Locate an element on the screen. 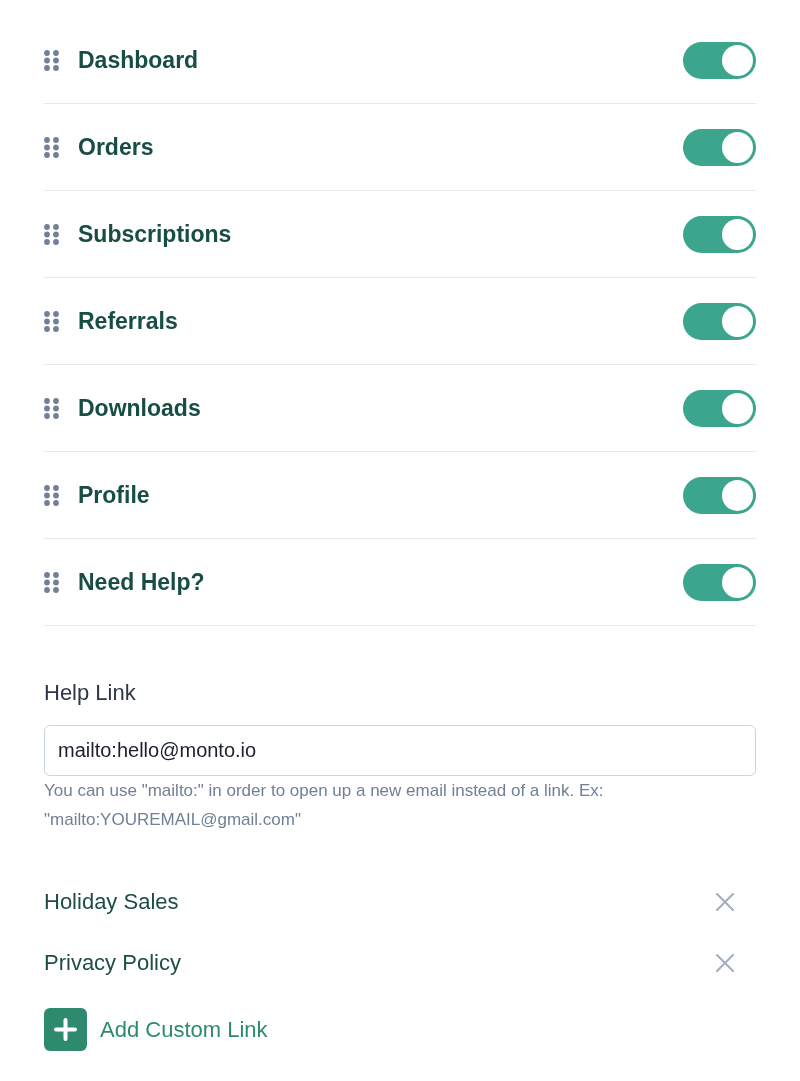  help-link-input: mailto:hello@monto.io is located at coordinates (400, 750).